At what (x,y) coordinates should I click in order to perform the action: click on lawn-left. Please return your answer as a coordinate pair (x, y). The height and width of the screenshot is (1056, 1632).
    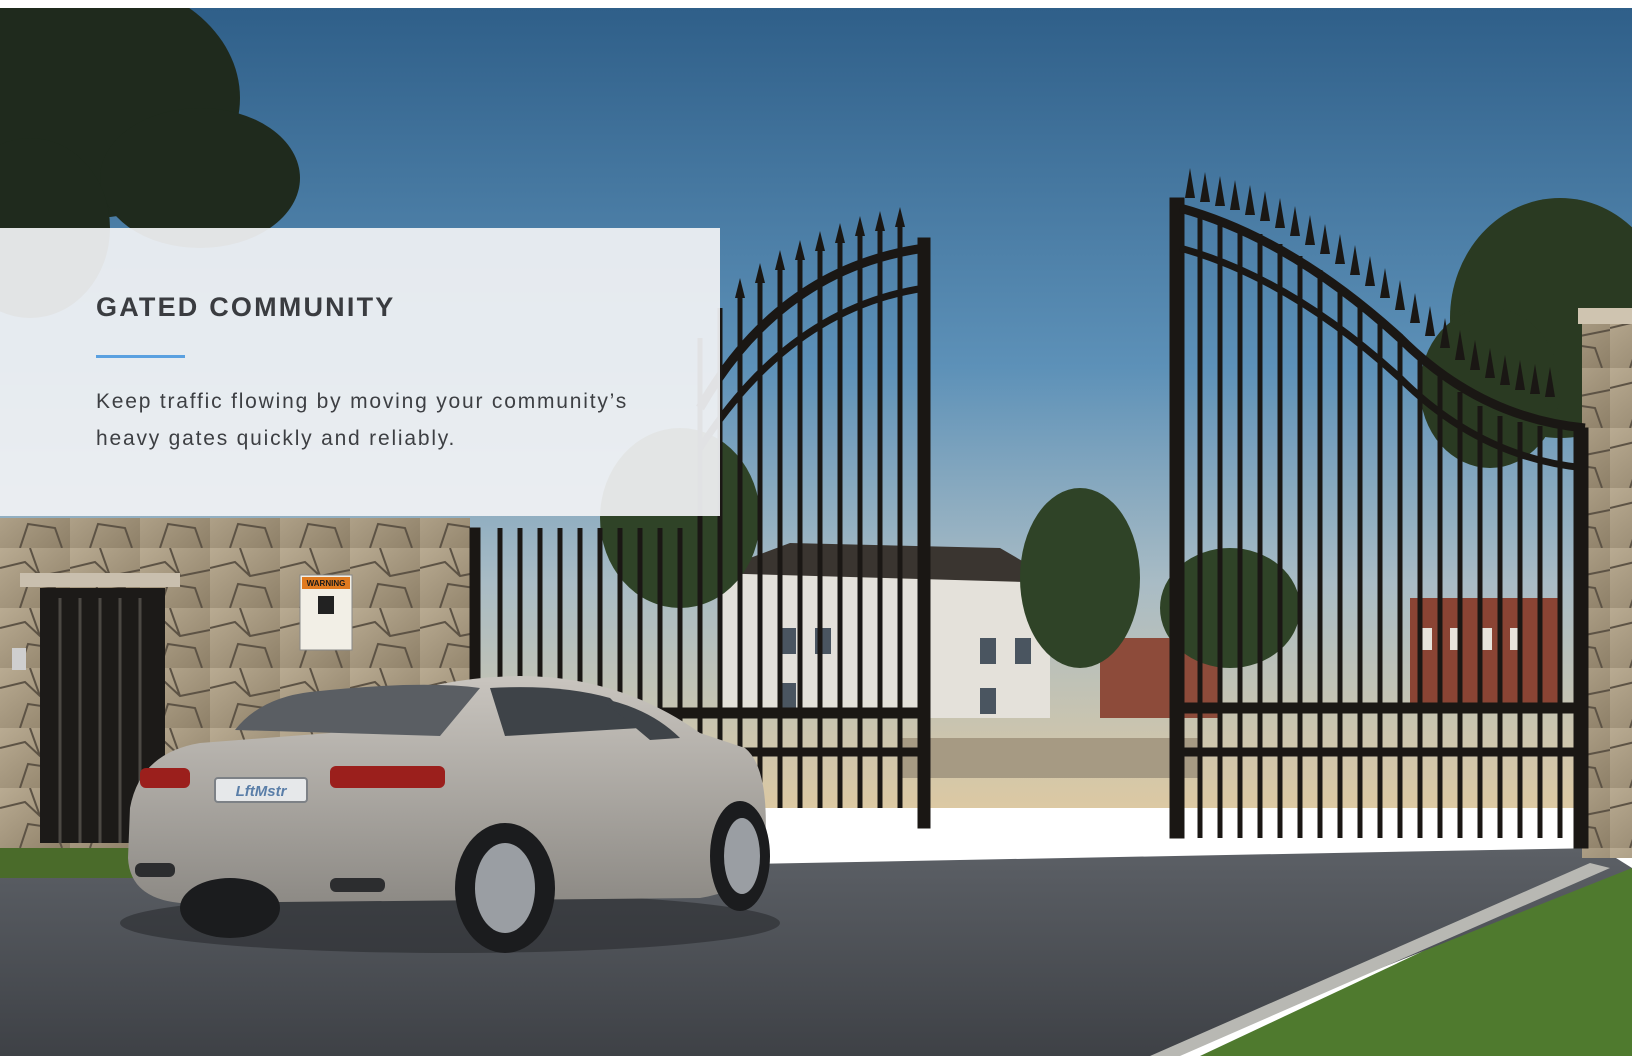
    Looking at the image, I should click on (70, 863).